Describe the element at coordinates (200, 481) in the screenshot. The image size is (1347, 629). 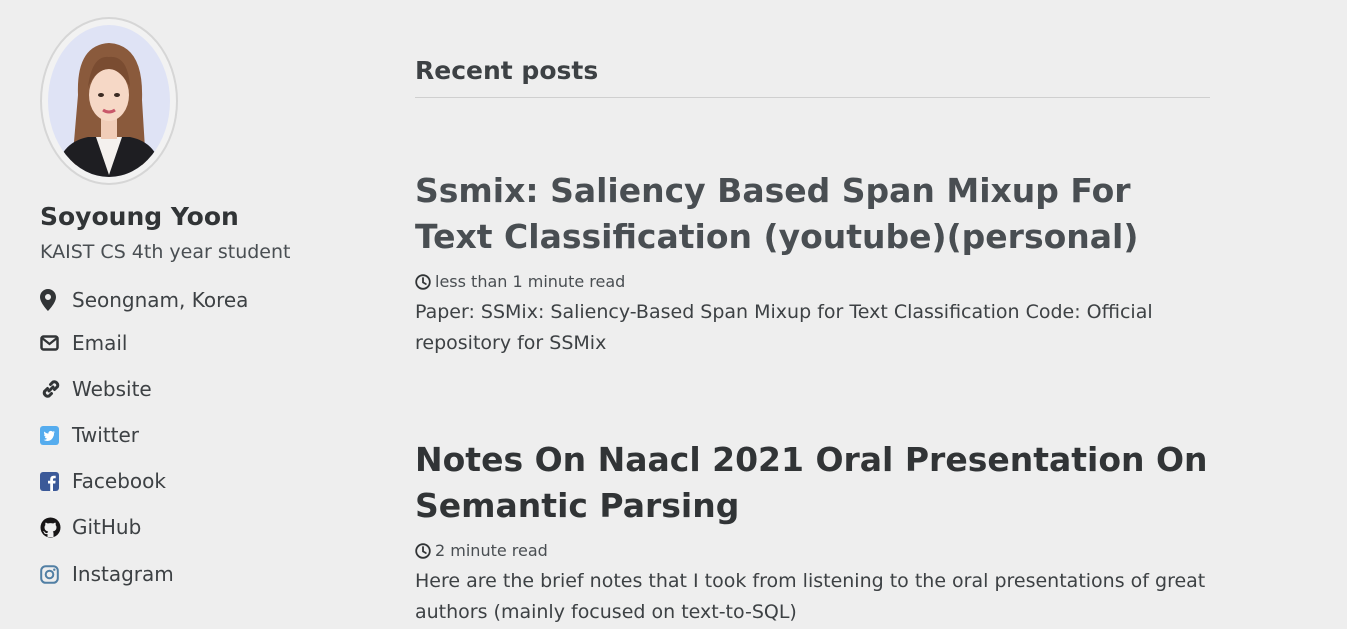
I see `facebook-link: Facebook` at that location.